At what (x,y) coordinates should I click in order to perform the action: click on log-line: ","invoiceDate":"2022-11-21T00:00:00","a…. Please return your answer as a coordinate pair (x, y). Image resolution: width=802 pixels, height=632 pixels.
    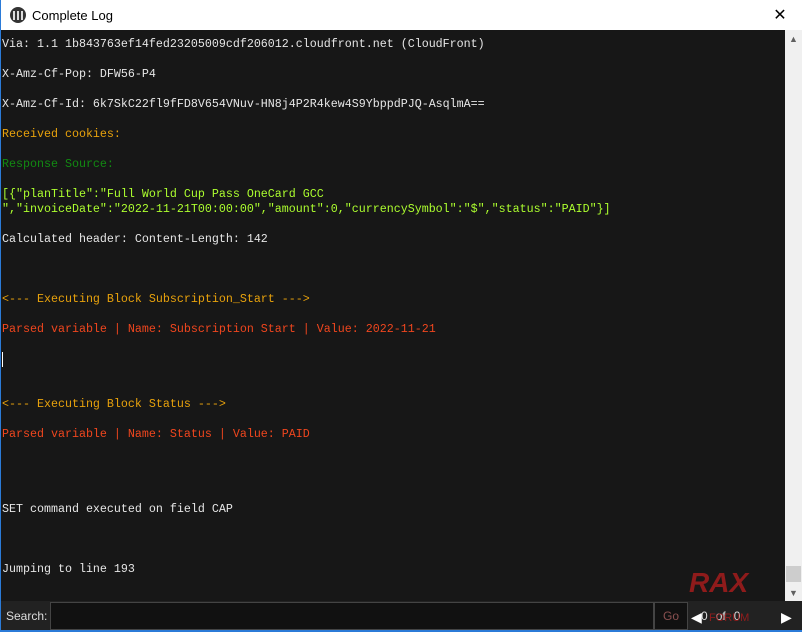
    Looking at the image, I should click on (306, 209).